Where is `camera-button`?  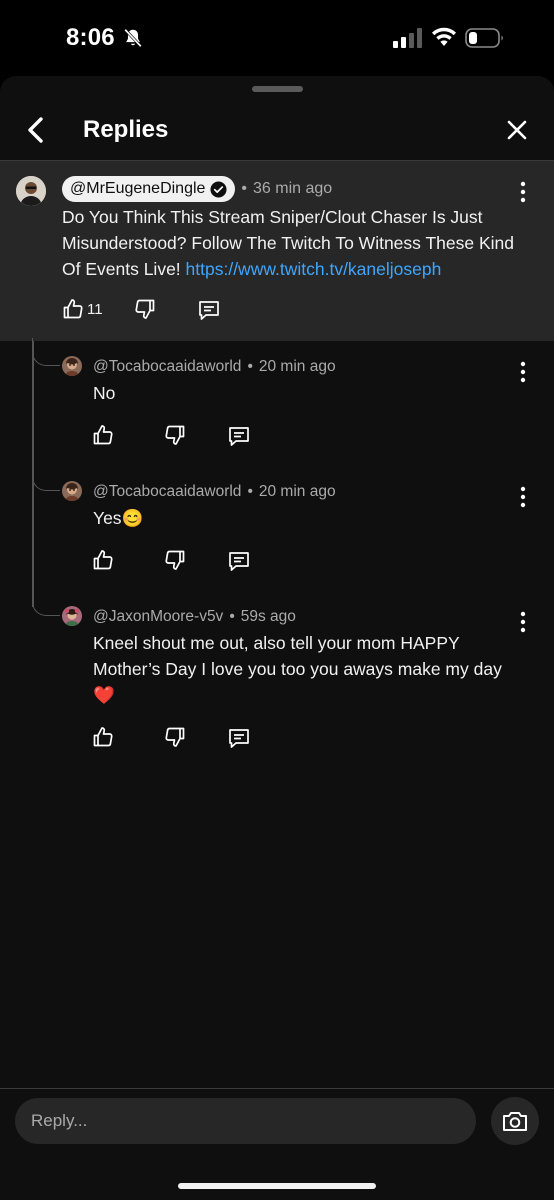
camera-button is located at coordinates (515, 1121).